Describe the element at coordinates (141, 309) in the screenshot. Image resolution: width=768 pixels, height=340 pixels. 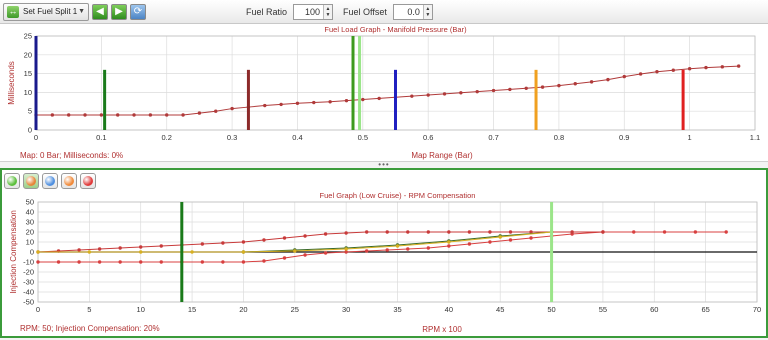
I see `x-tick-label: 10` at that location.